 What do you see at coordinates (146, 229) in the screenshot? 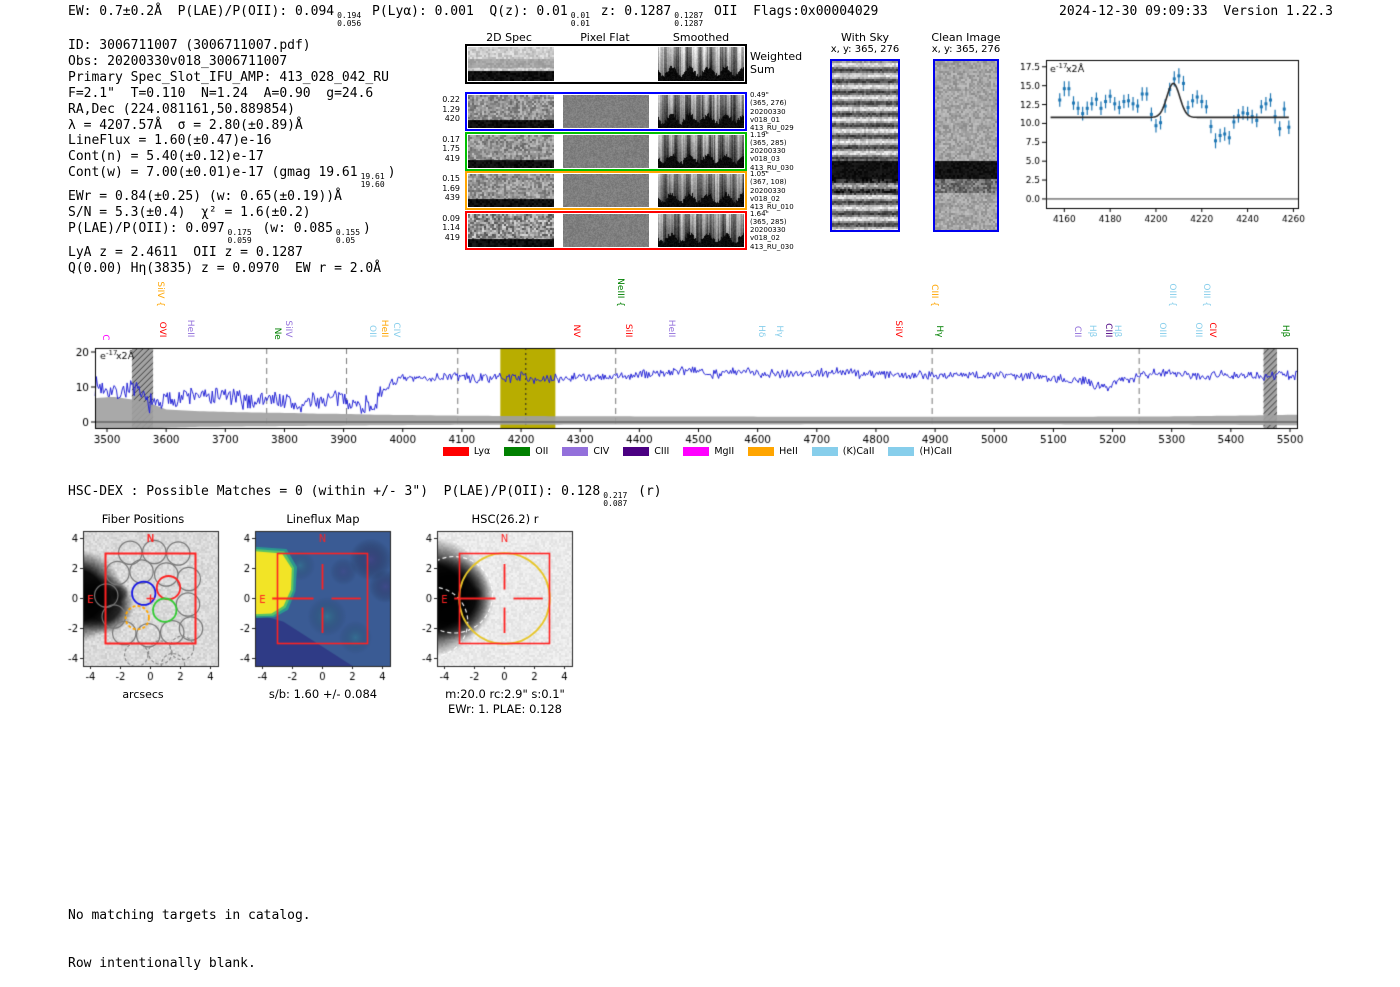
I see `text-segment: P(LAE)/P(OII): 0.097` at bounding box center [146, 229].